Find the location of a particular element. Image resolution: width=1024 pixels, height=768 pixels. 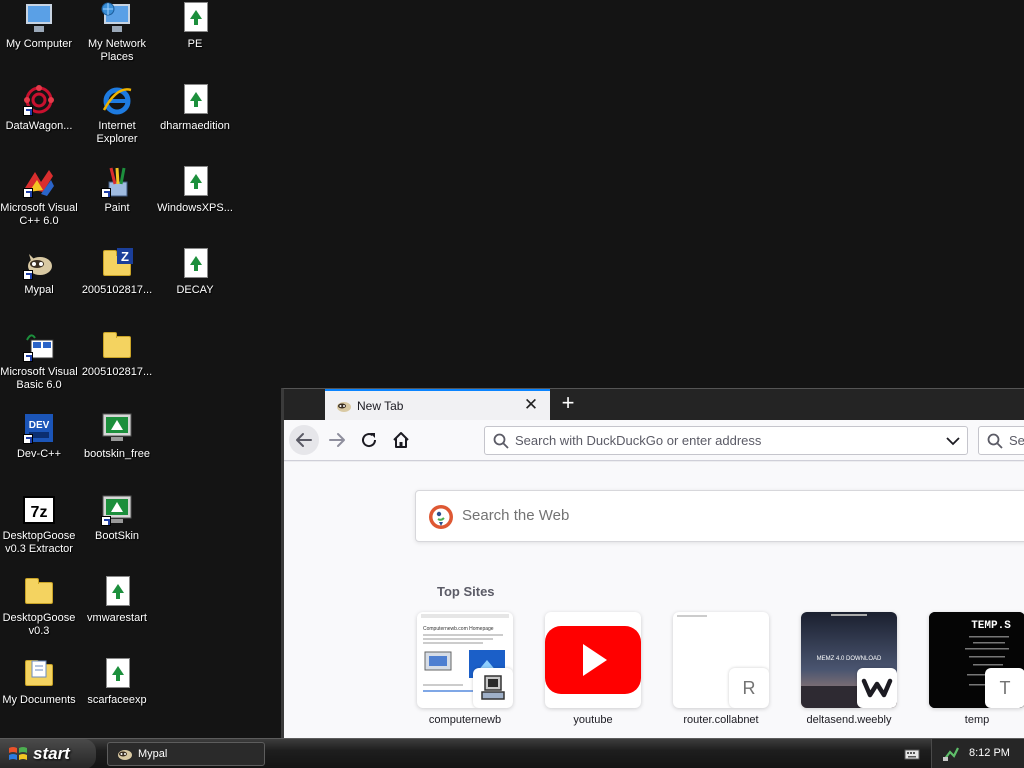

desktop-icon-scarfaceexp: scarfaceexp is located at coordinates (117, 682).